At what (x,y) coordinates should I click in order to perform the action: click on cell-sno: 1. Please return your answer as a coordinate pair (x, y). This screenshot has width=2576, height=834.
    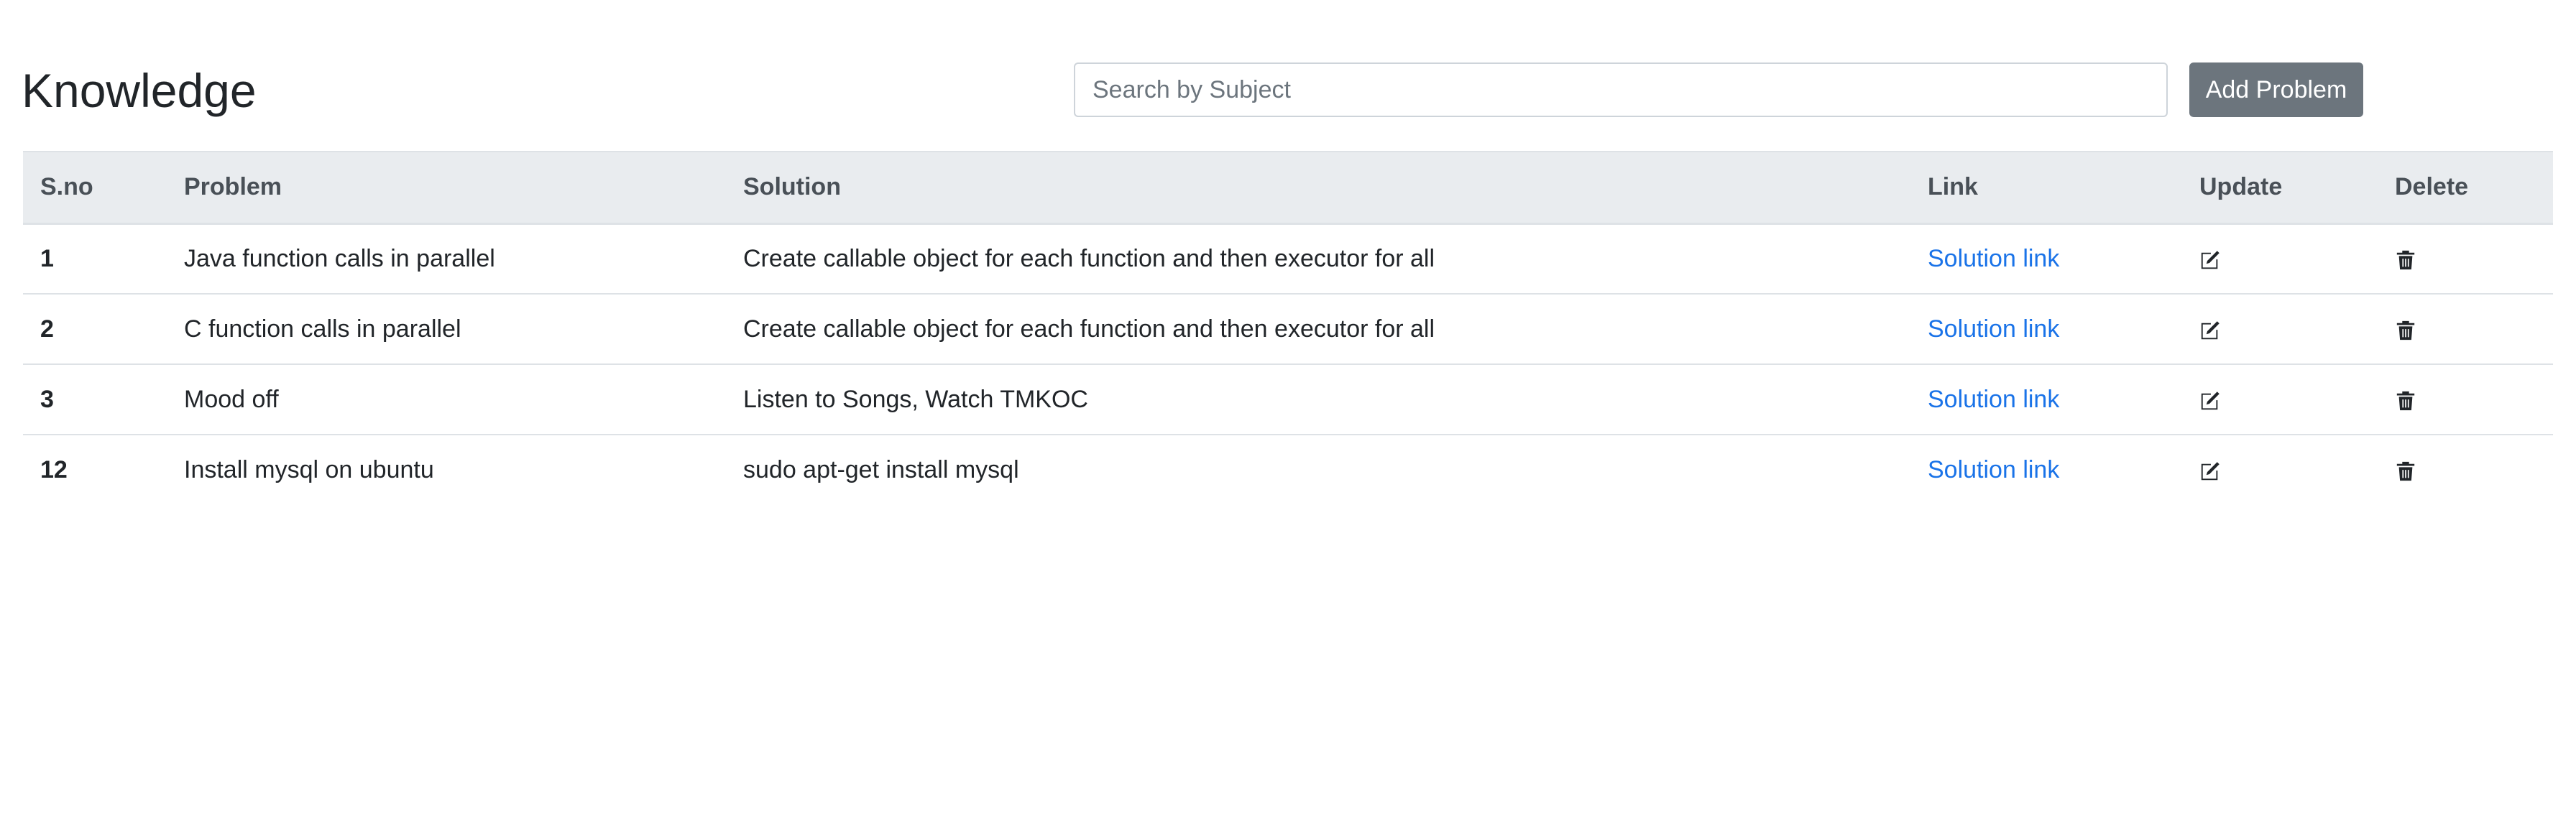
    Looking at the image, I should click on (95, 259).